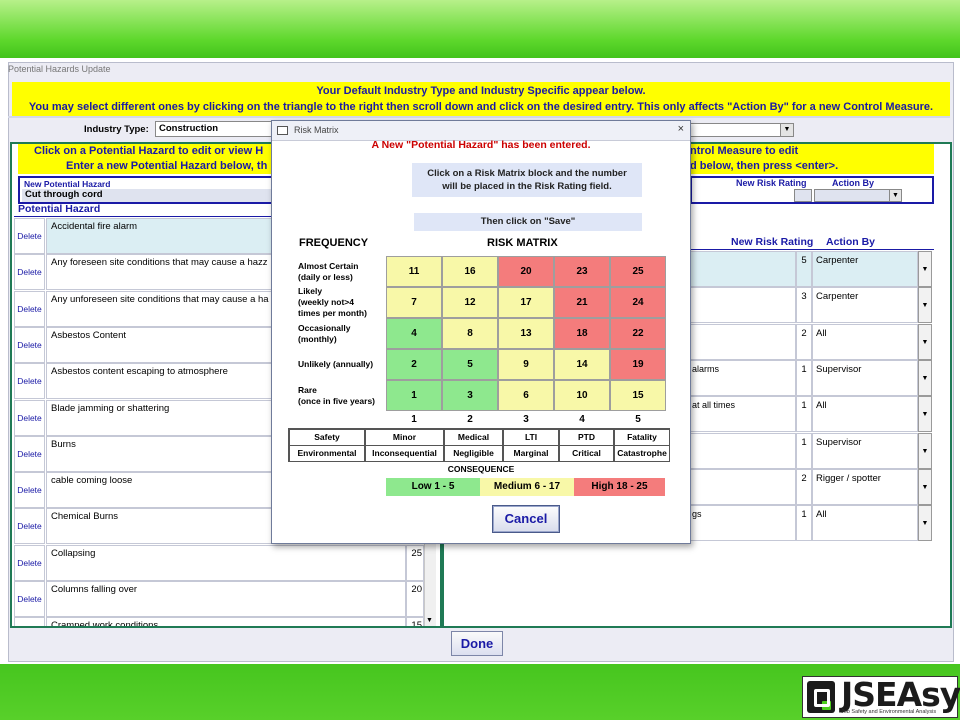  I want to click on list-item: Delete Cramped work conditions 15, so click(226, 621).